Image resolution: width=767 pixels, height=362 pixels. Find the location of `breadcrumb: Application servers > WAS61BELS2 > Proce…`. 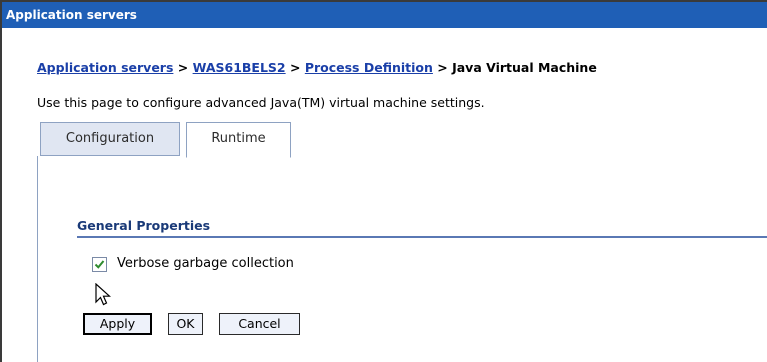

breadcrumb: Application servers > WAS61BELS2 > Proce… is located at coordinates (317, 67).